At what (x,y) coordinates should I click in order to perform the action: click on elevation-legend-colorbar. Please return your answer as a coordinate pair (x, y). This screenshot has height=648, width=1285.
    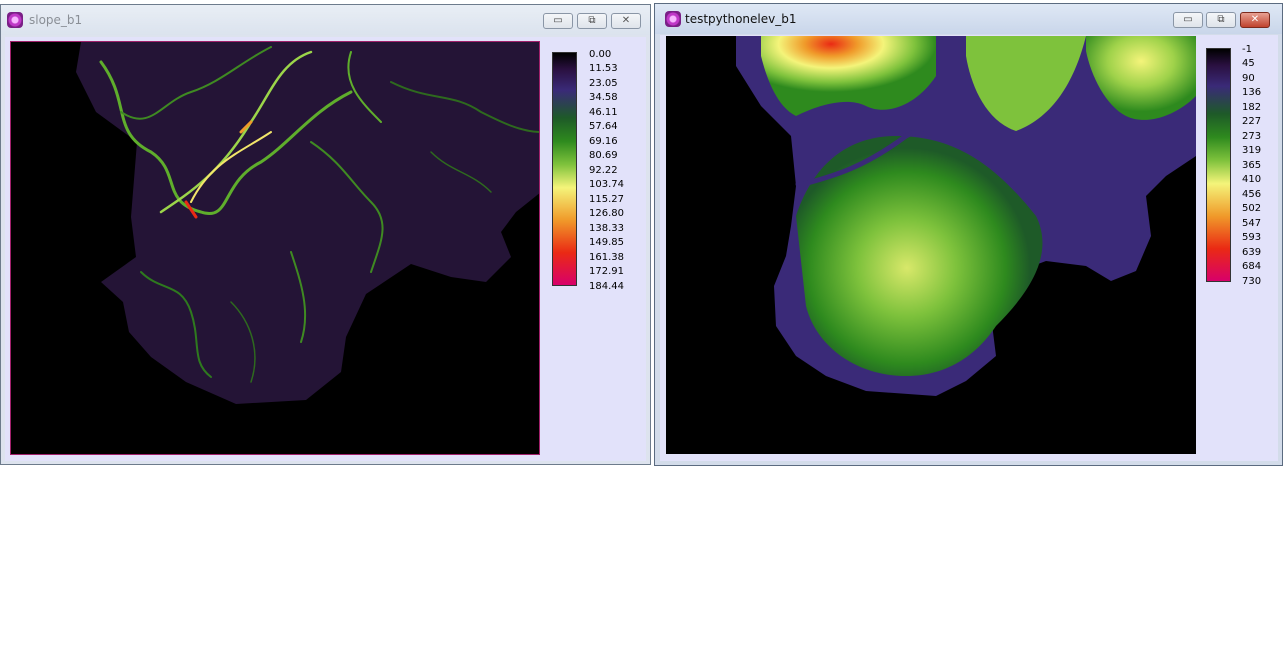
    Looking at the image, I should click on (1218, 165).